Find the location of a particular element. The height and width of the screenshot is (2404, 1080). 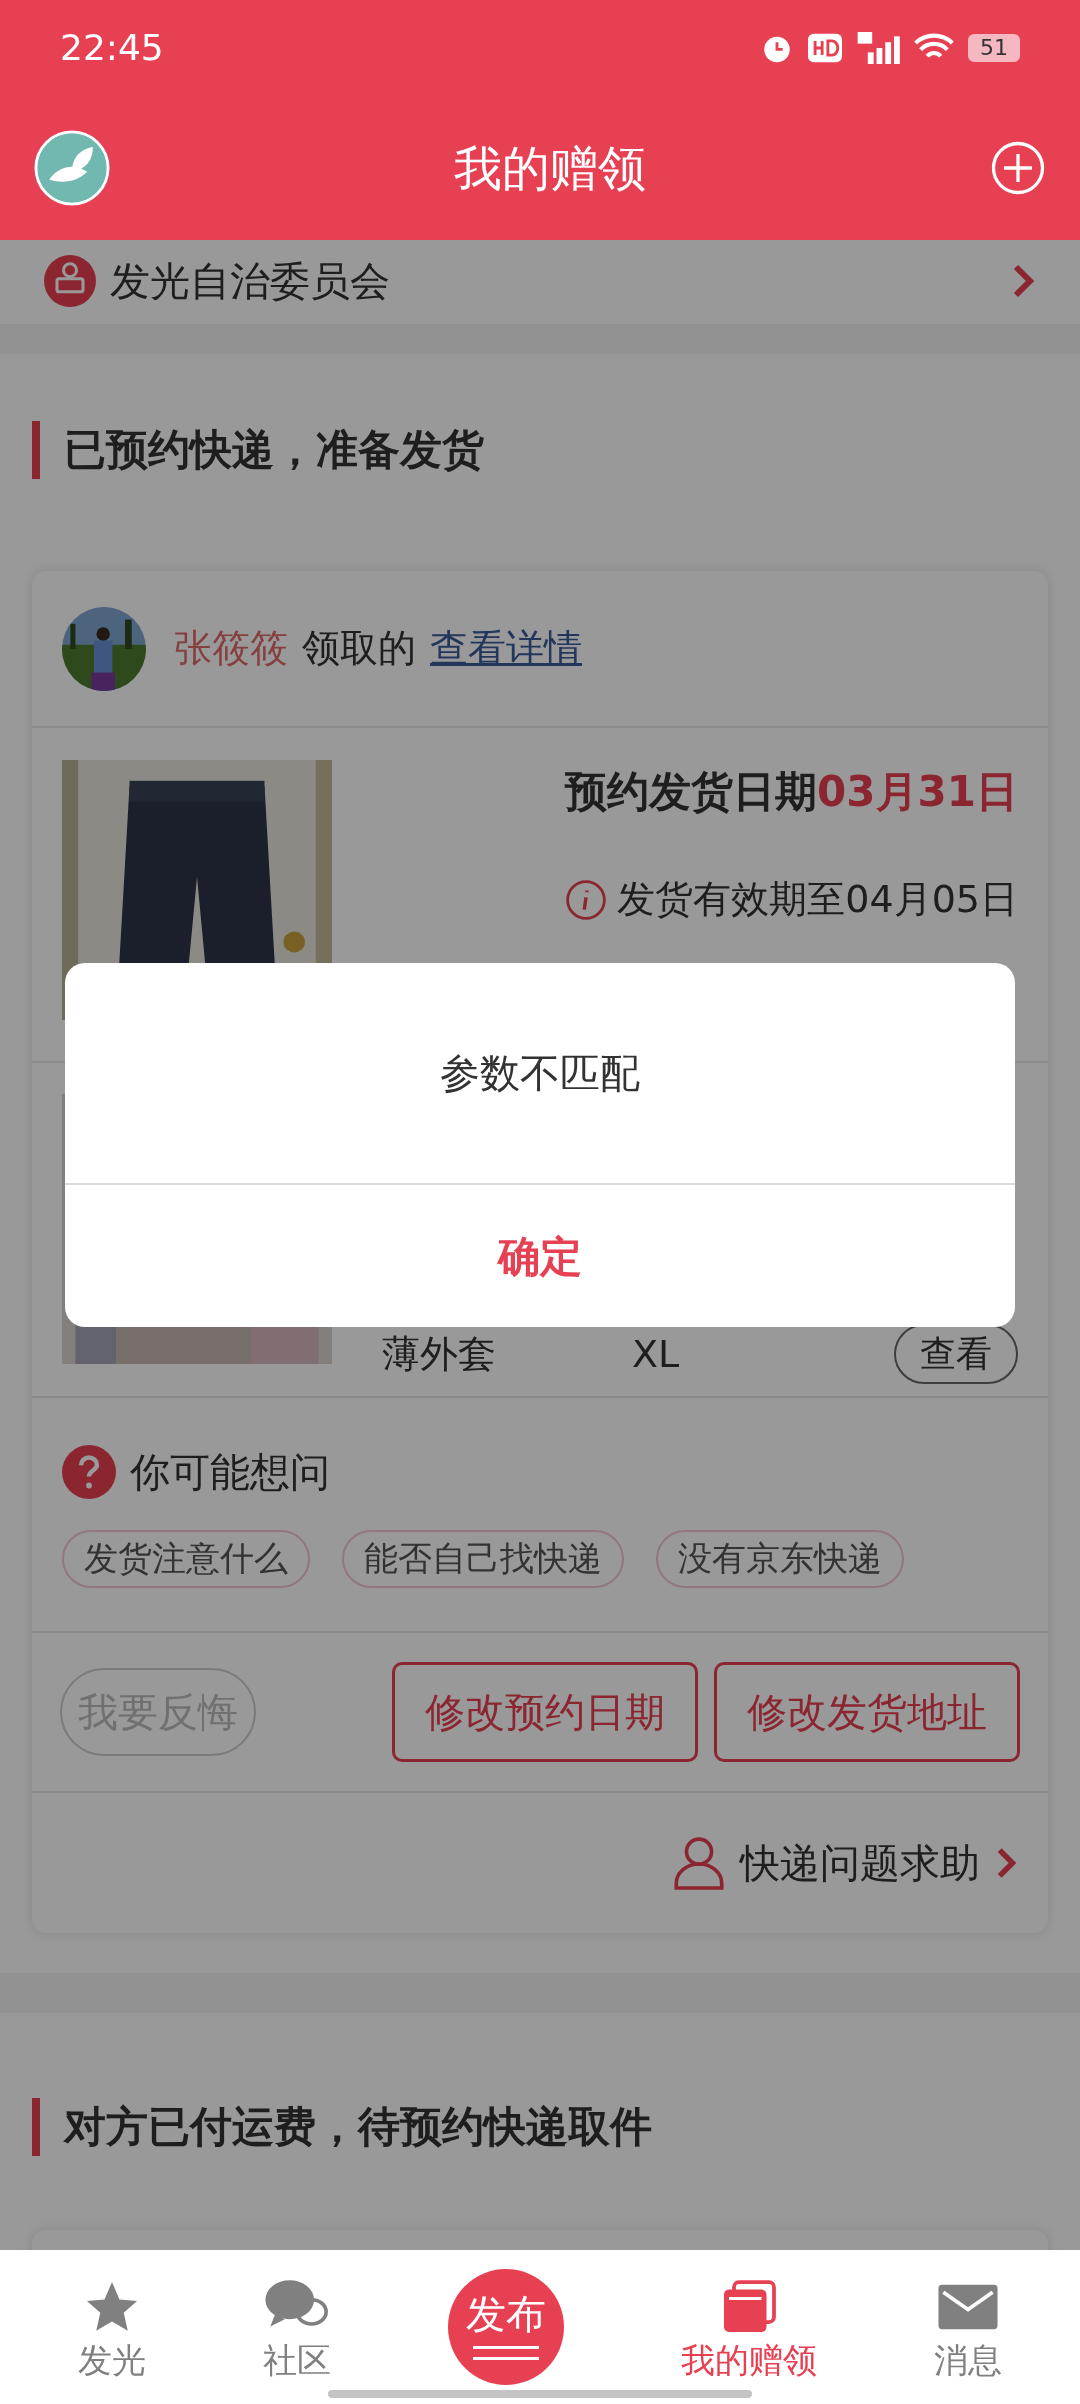

details-link: 查看详情 is located at coordinates (506, 648).